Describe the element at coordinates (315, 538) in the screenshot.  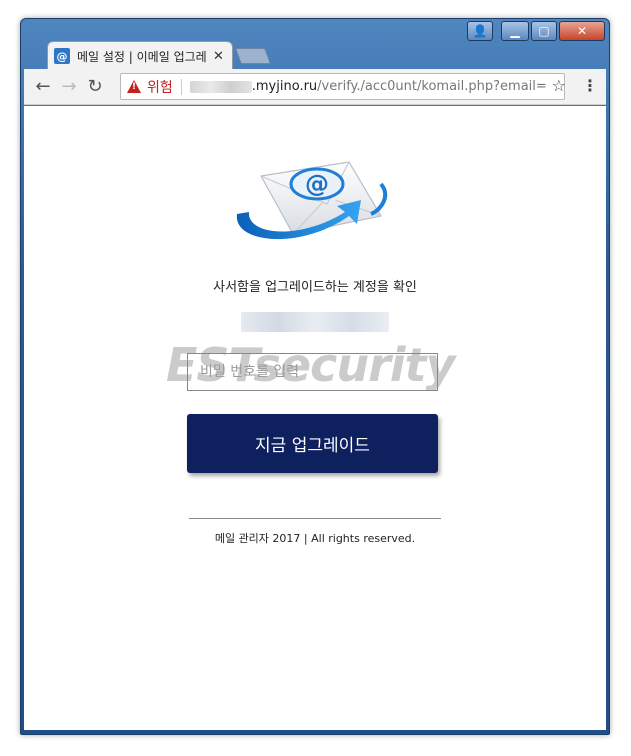
I see `footer-text: 메일 관리자 2017 | All rights reserved.` at that location.